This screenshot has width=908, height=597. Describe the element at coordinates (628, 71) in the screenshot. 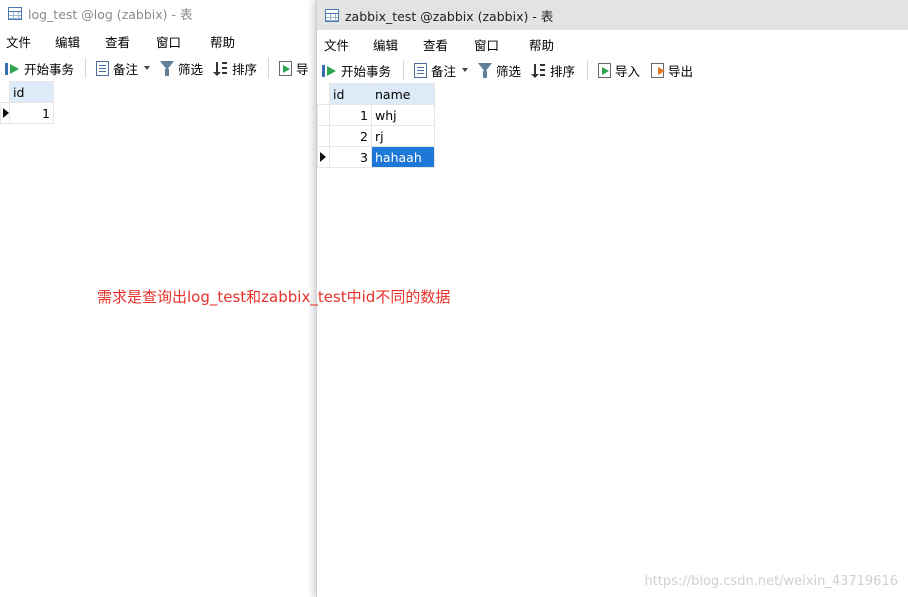

I see `import-label: 导入` at that location.